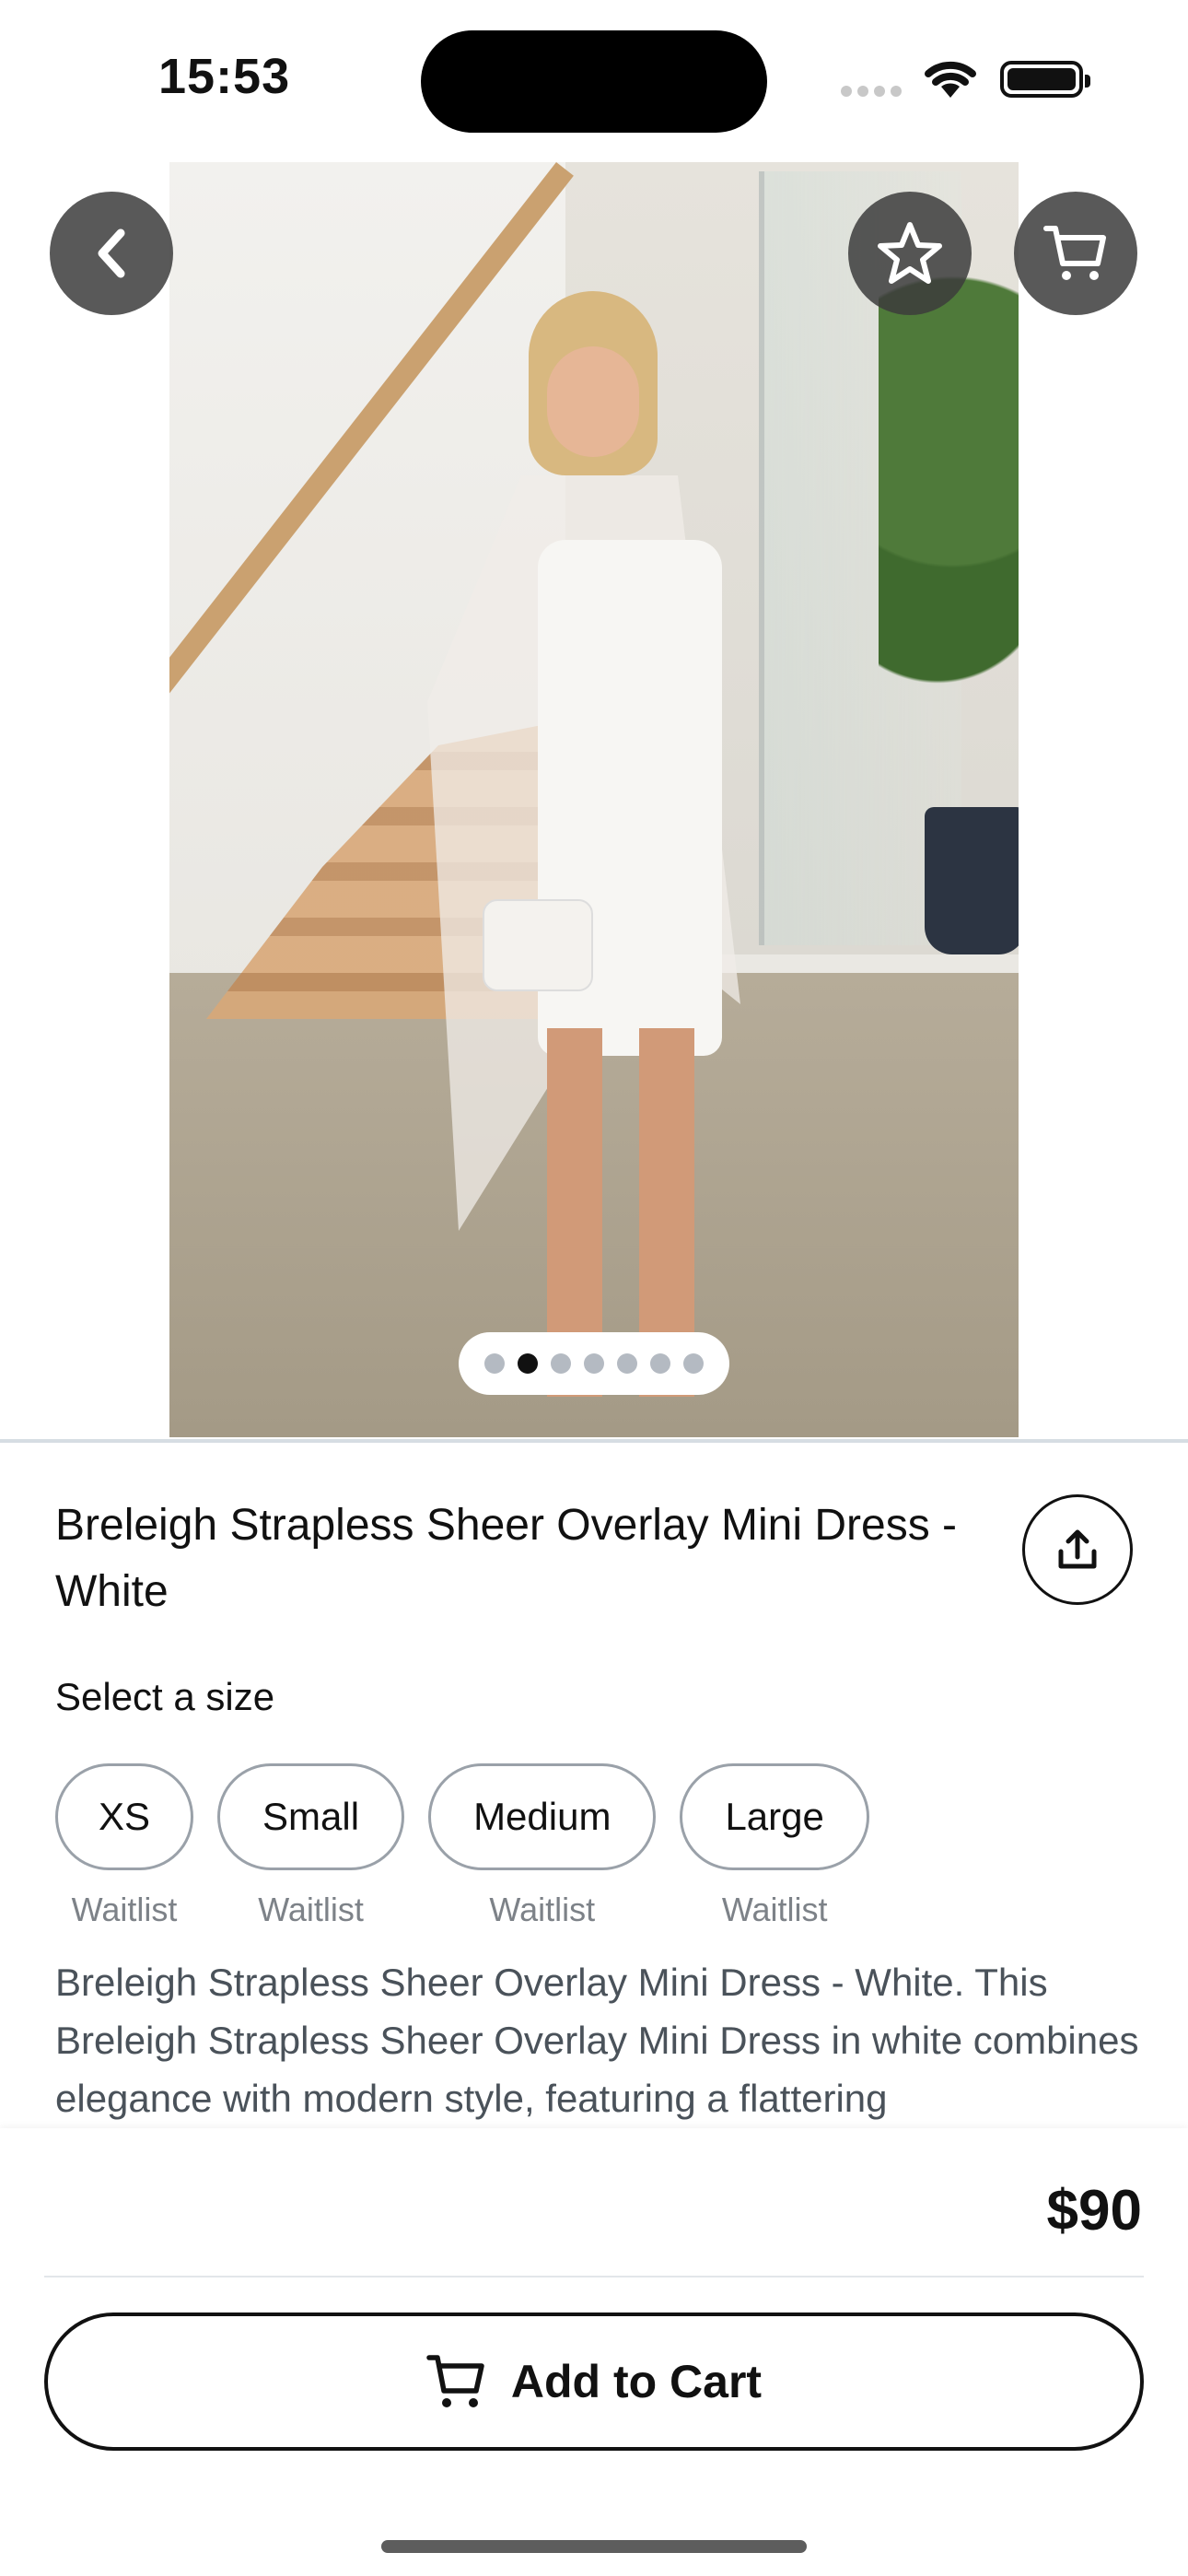 The width and height of the screenshot is (1188, 2576). What do you see at coordinates (594, 2276) in the screenshot?
I see `bottom-divider` at bounding box center [594, 2276].